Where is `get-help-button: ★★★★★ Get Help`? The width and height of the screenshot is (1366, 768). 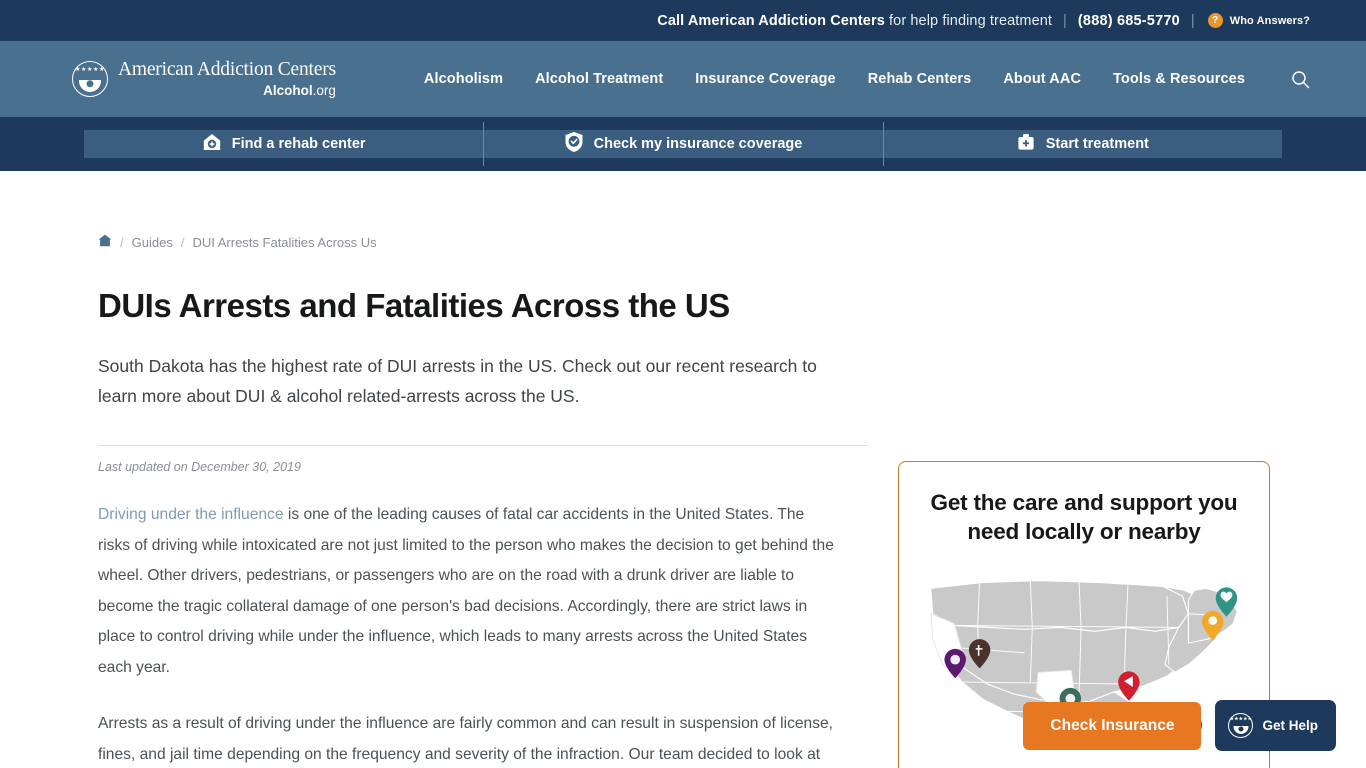
get-help-button: ★★★★★ Get Help is located at coordinates (1275, 725).